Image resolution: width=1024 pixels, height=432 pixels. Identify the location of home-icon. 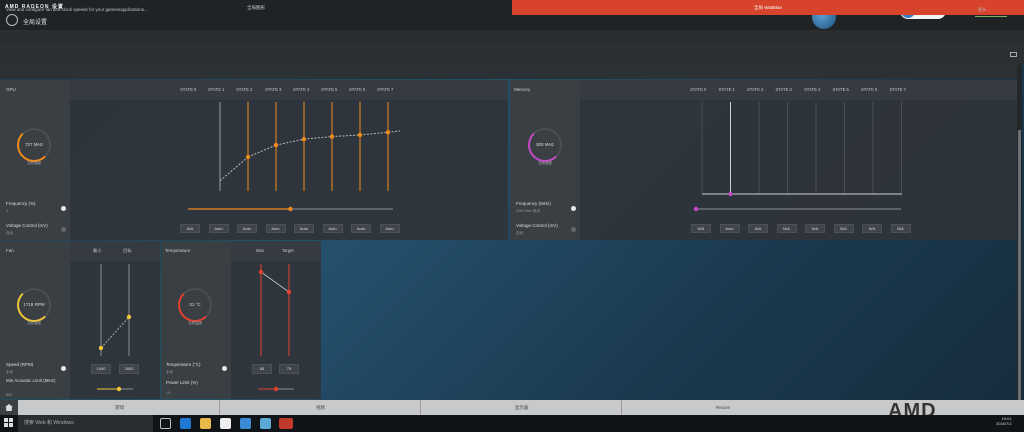
(9, 407).